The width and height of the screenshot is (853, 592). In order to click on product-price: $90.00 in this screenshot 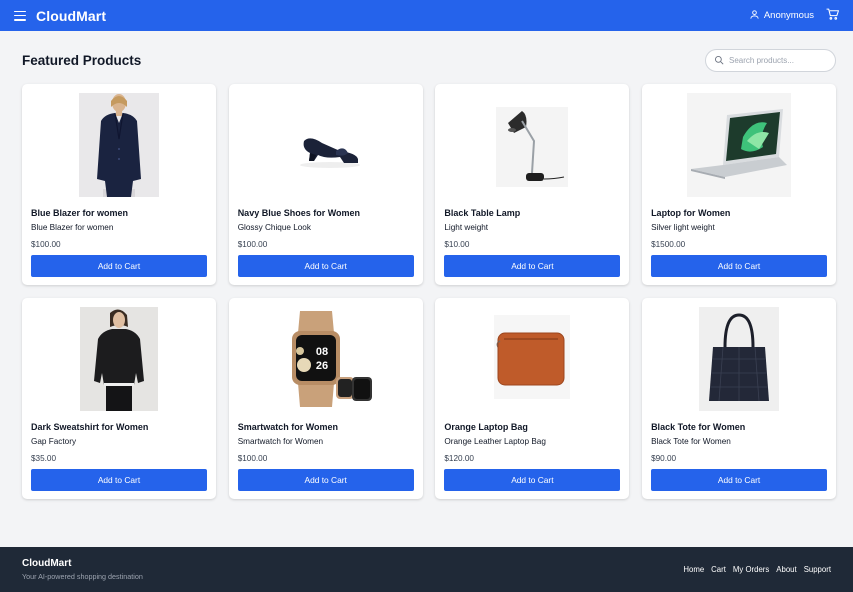, I will do `click(664, 458)`.